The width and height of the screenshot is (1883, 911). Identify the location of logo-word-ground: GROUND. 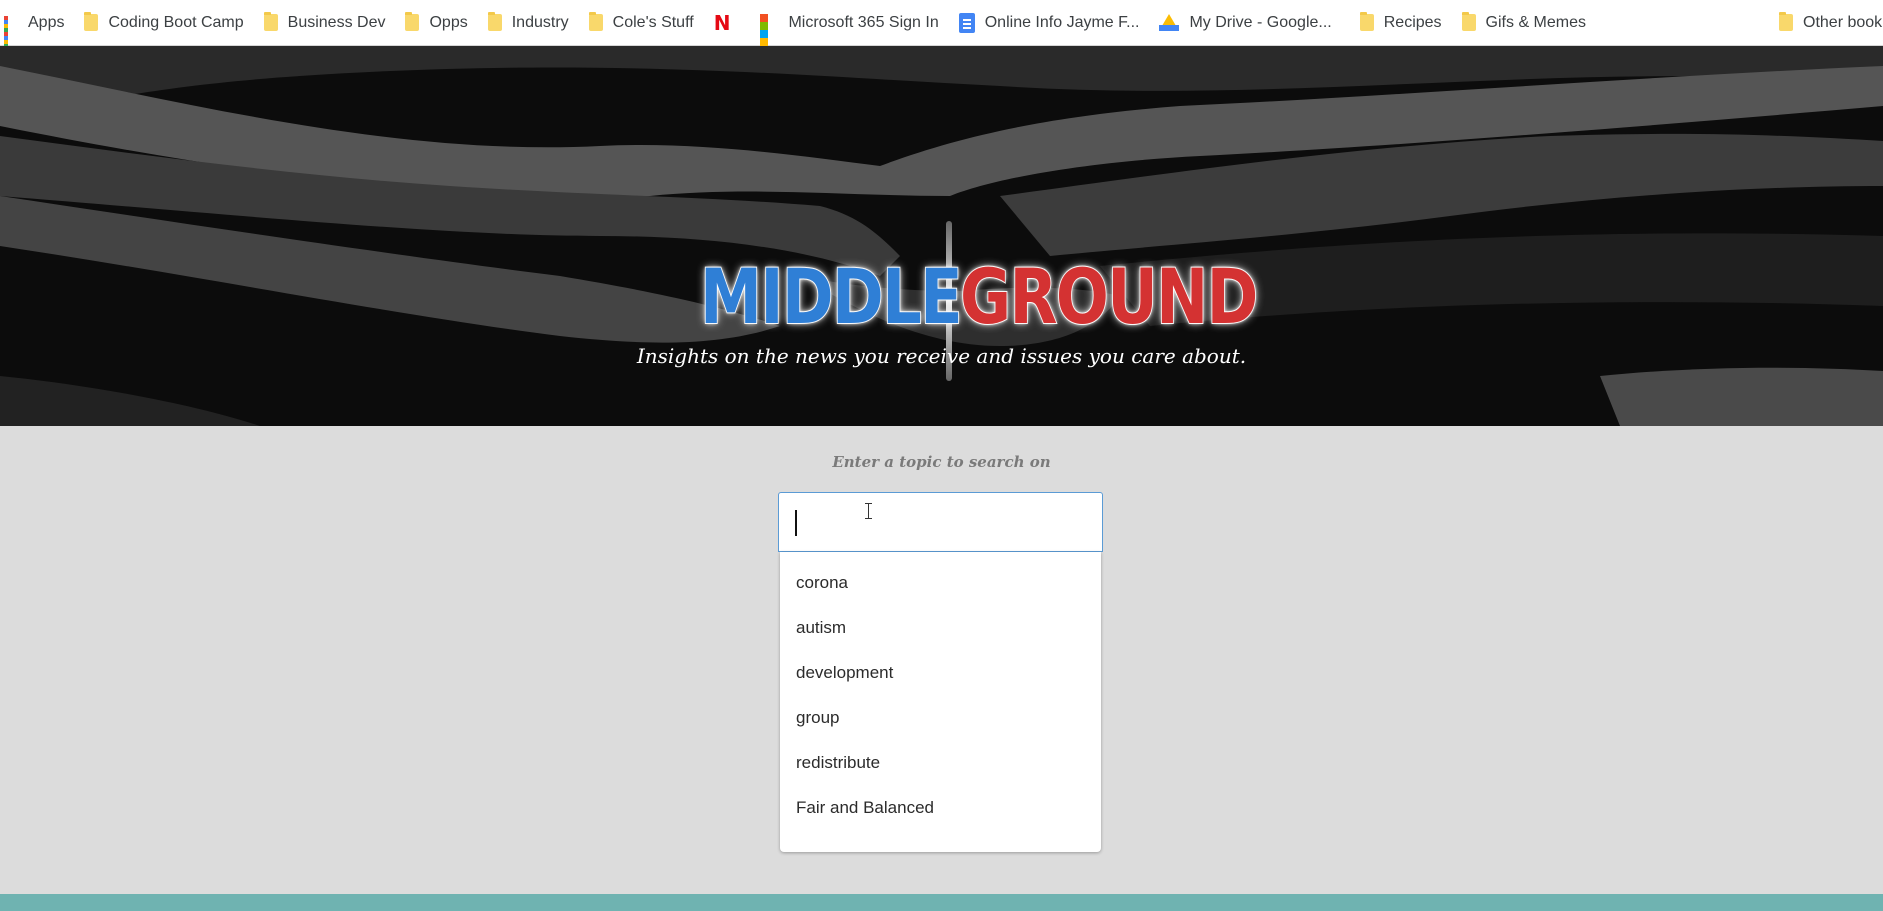
(1109, 296).